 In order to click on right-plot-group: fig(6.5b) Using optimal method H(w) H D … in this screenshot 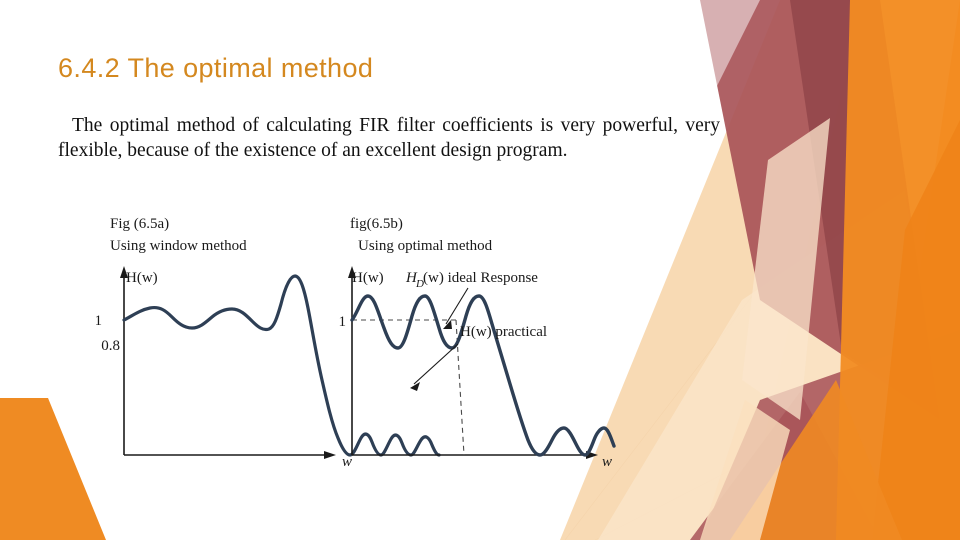, I will do `click(477, 343)`.